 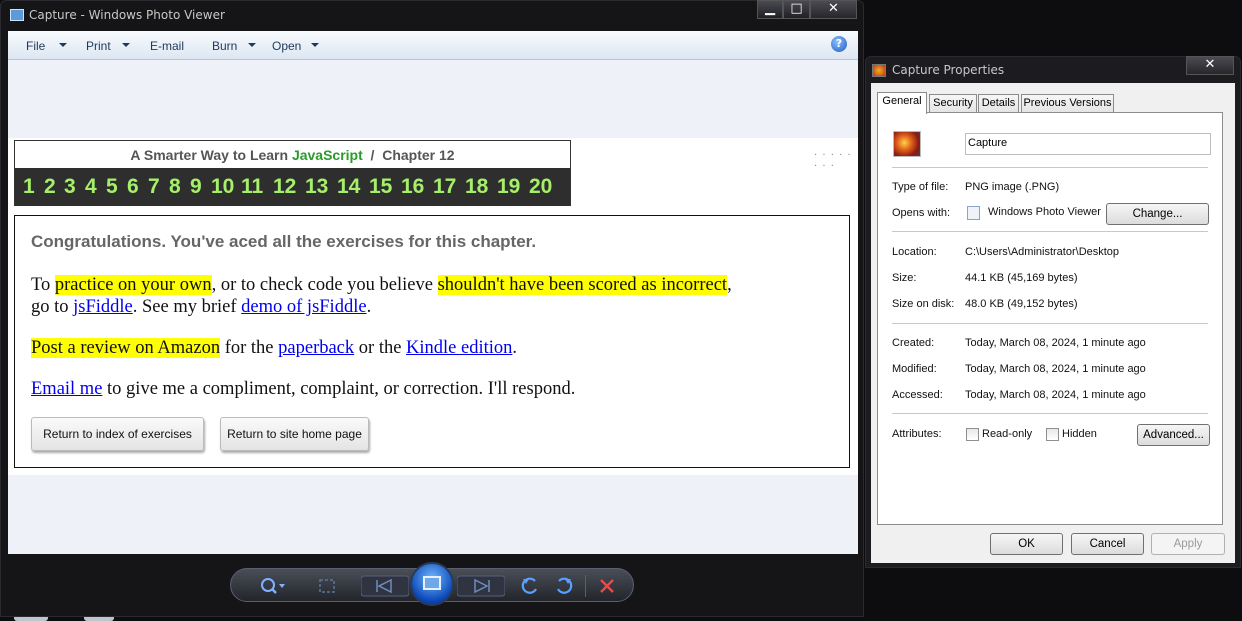 What do you see at coordinates (833, 9) in the screenshot?
I see `close-button: ✕` at bounding box center [833, 9].